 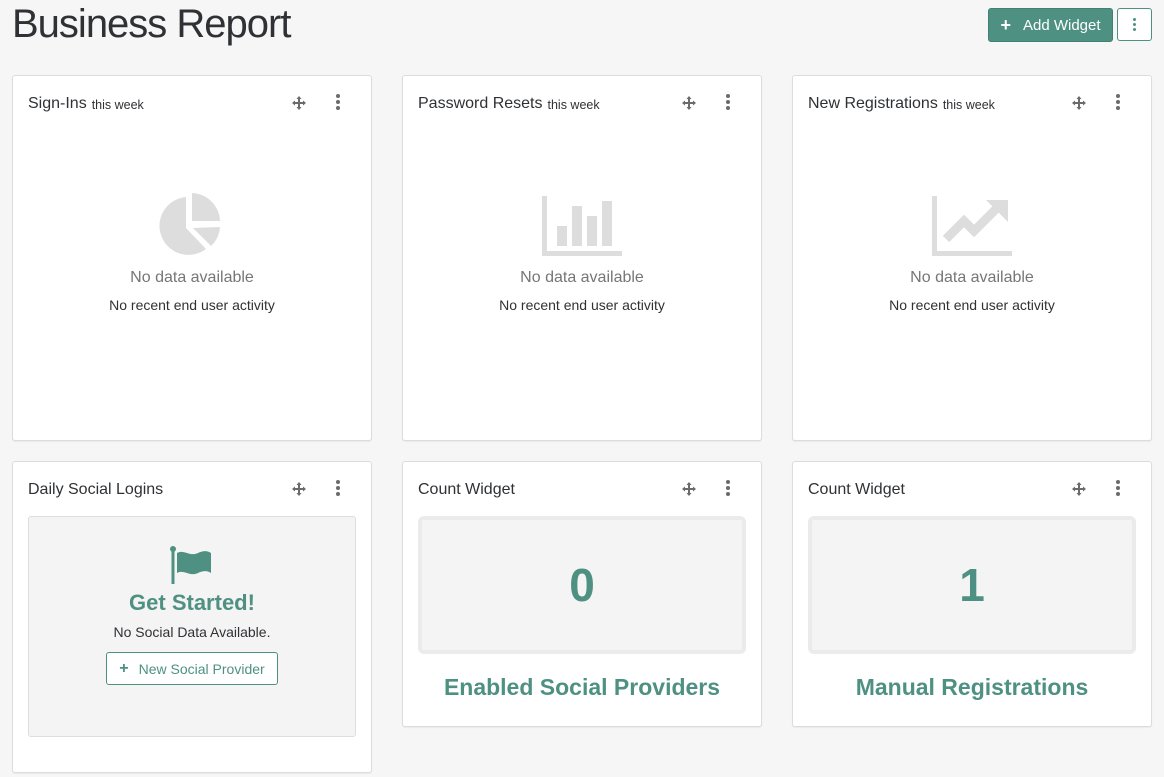 I want to click on line-chart-icon, so click(x=972, y=226).